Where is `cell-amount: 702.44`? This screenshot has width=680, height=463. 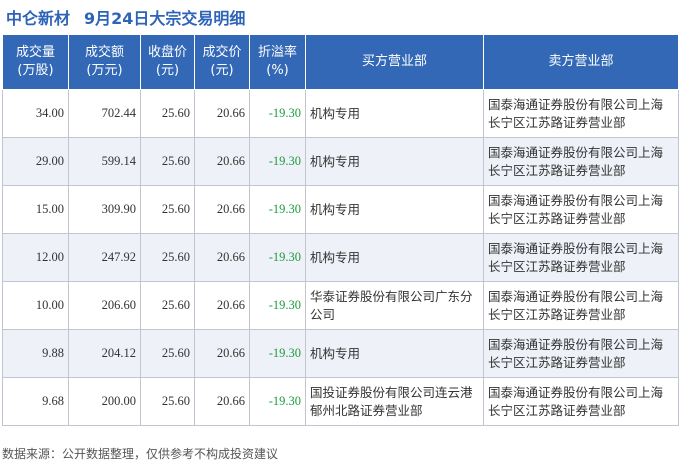
cell-amount: 702.44 is located at coordinates (104, 113).